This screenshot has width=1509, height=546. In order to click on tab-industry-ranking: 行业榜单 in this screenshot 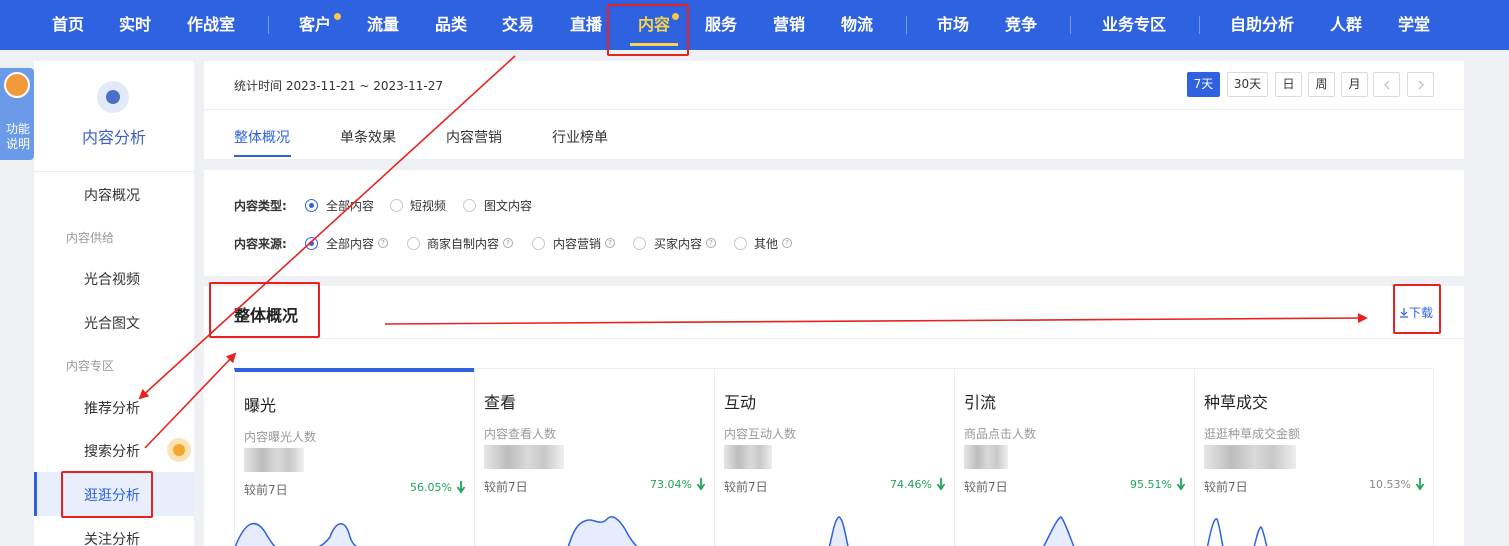, I will do `click(580, 137)`.